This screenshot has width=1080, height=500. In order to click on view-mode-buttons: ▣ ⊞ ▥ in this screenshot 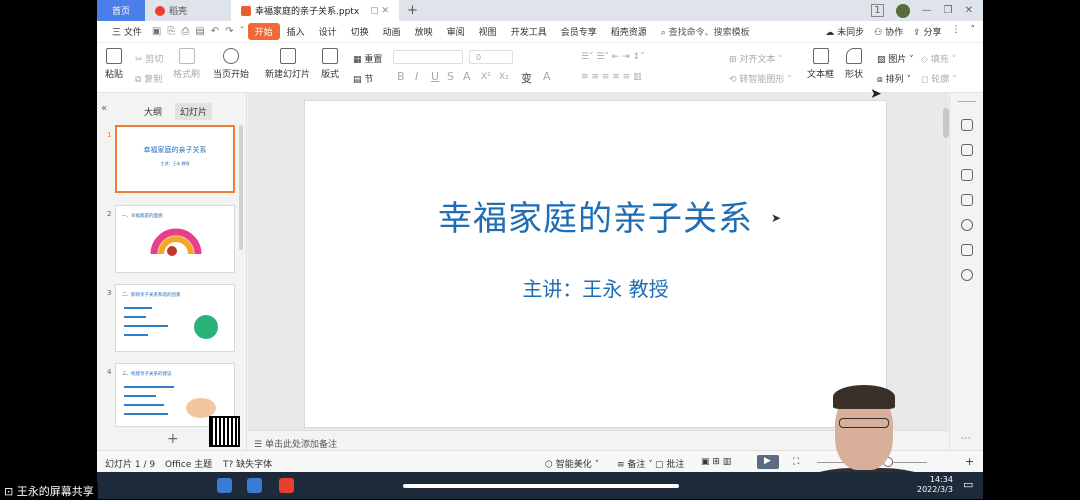, I will do `click(716, 462)`.